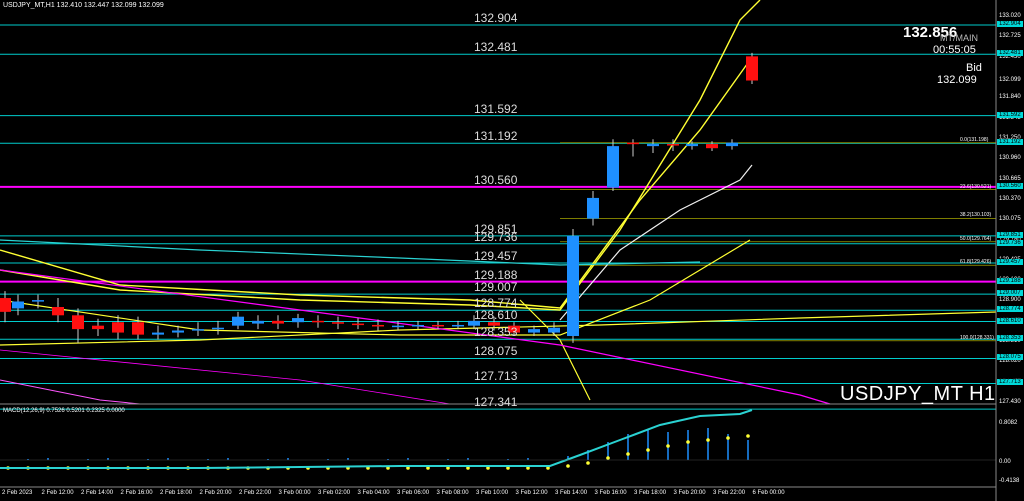 The height and width of the screenshot is (501, 1024). What do you see at coordinates (496, 18) in the screenshot?
I see `level-label: 132.904` at bounding box center [496, 18].